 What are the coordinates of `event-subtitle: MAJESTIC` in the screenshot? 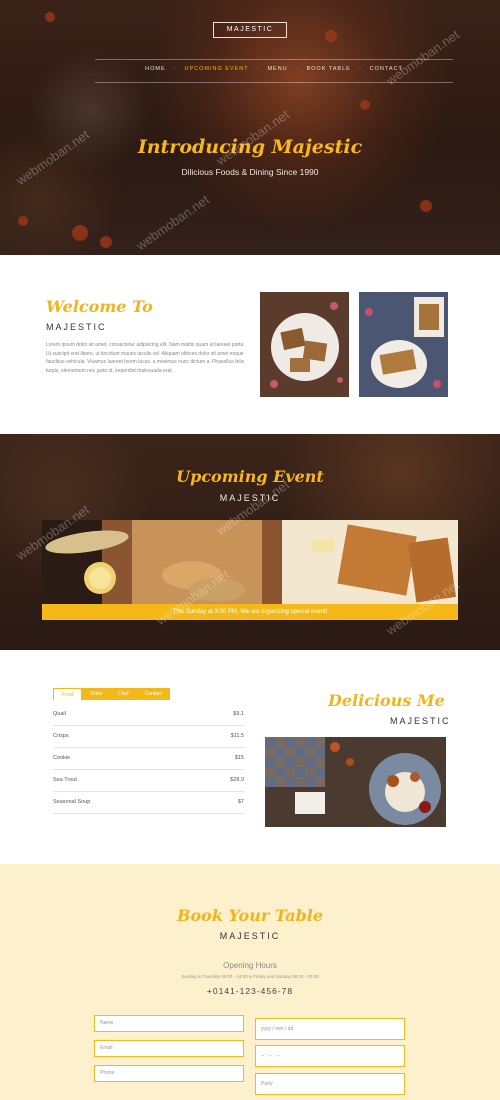 It's located at (250, 498).